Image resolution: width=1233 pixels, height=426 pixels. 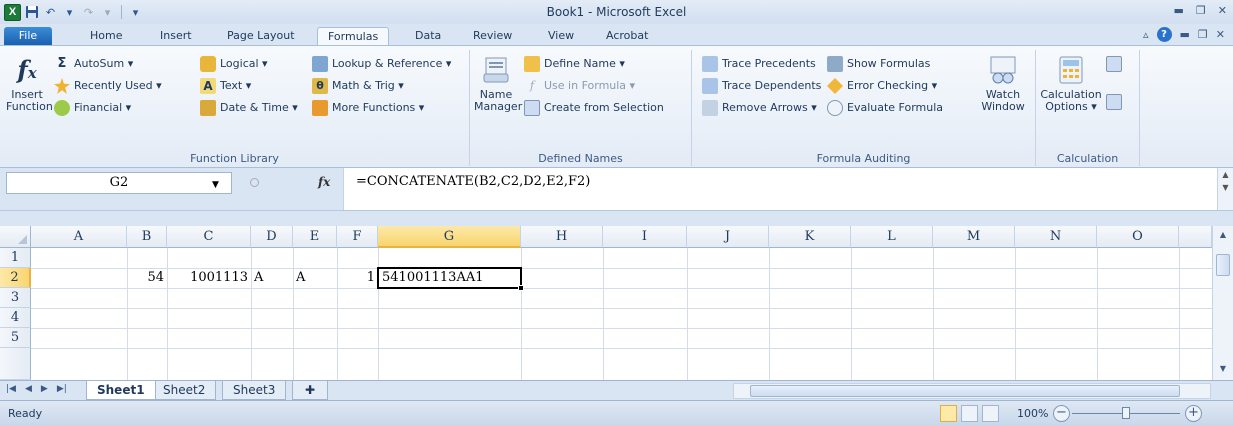 I want to click on column-header-l: L, so click(x=892, y=237).